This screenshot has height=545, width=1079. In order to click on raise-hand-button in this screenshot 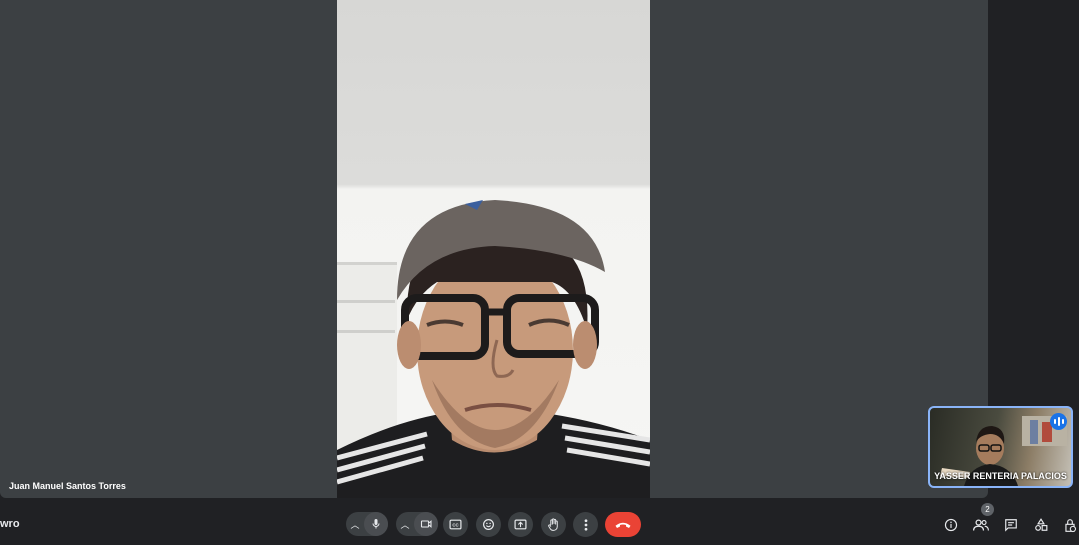, I will do `click(553, 524)`.